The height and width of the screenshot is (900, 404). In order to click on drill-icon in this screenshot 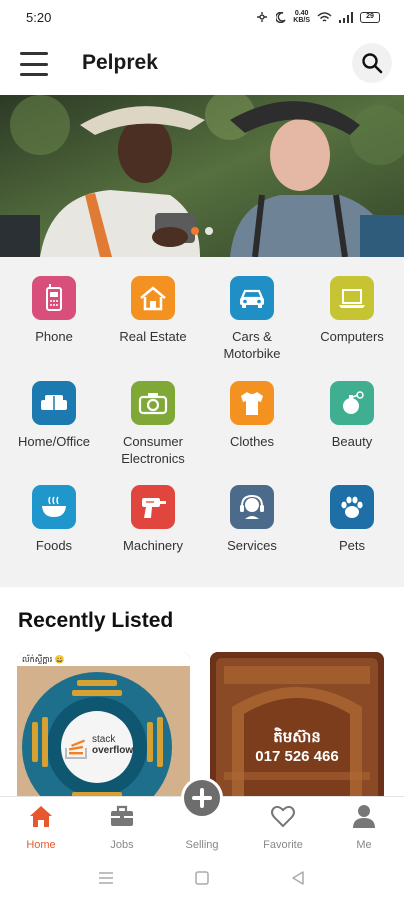, I will do `click(153, 507)`.